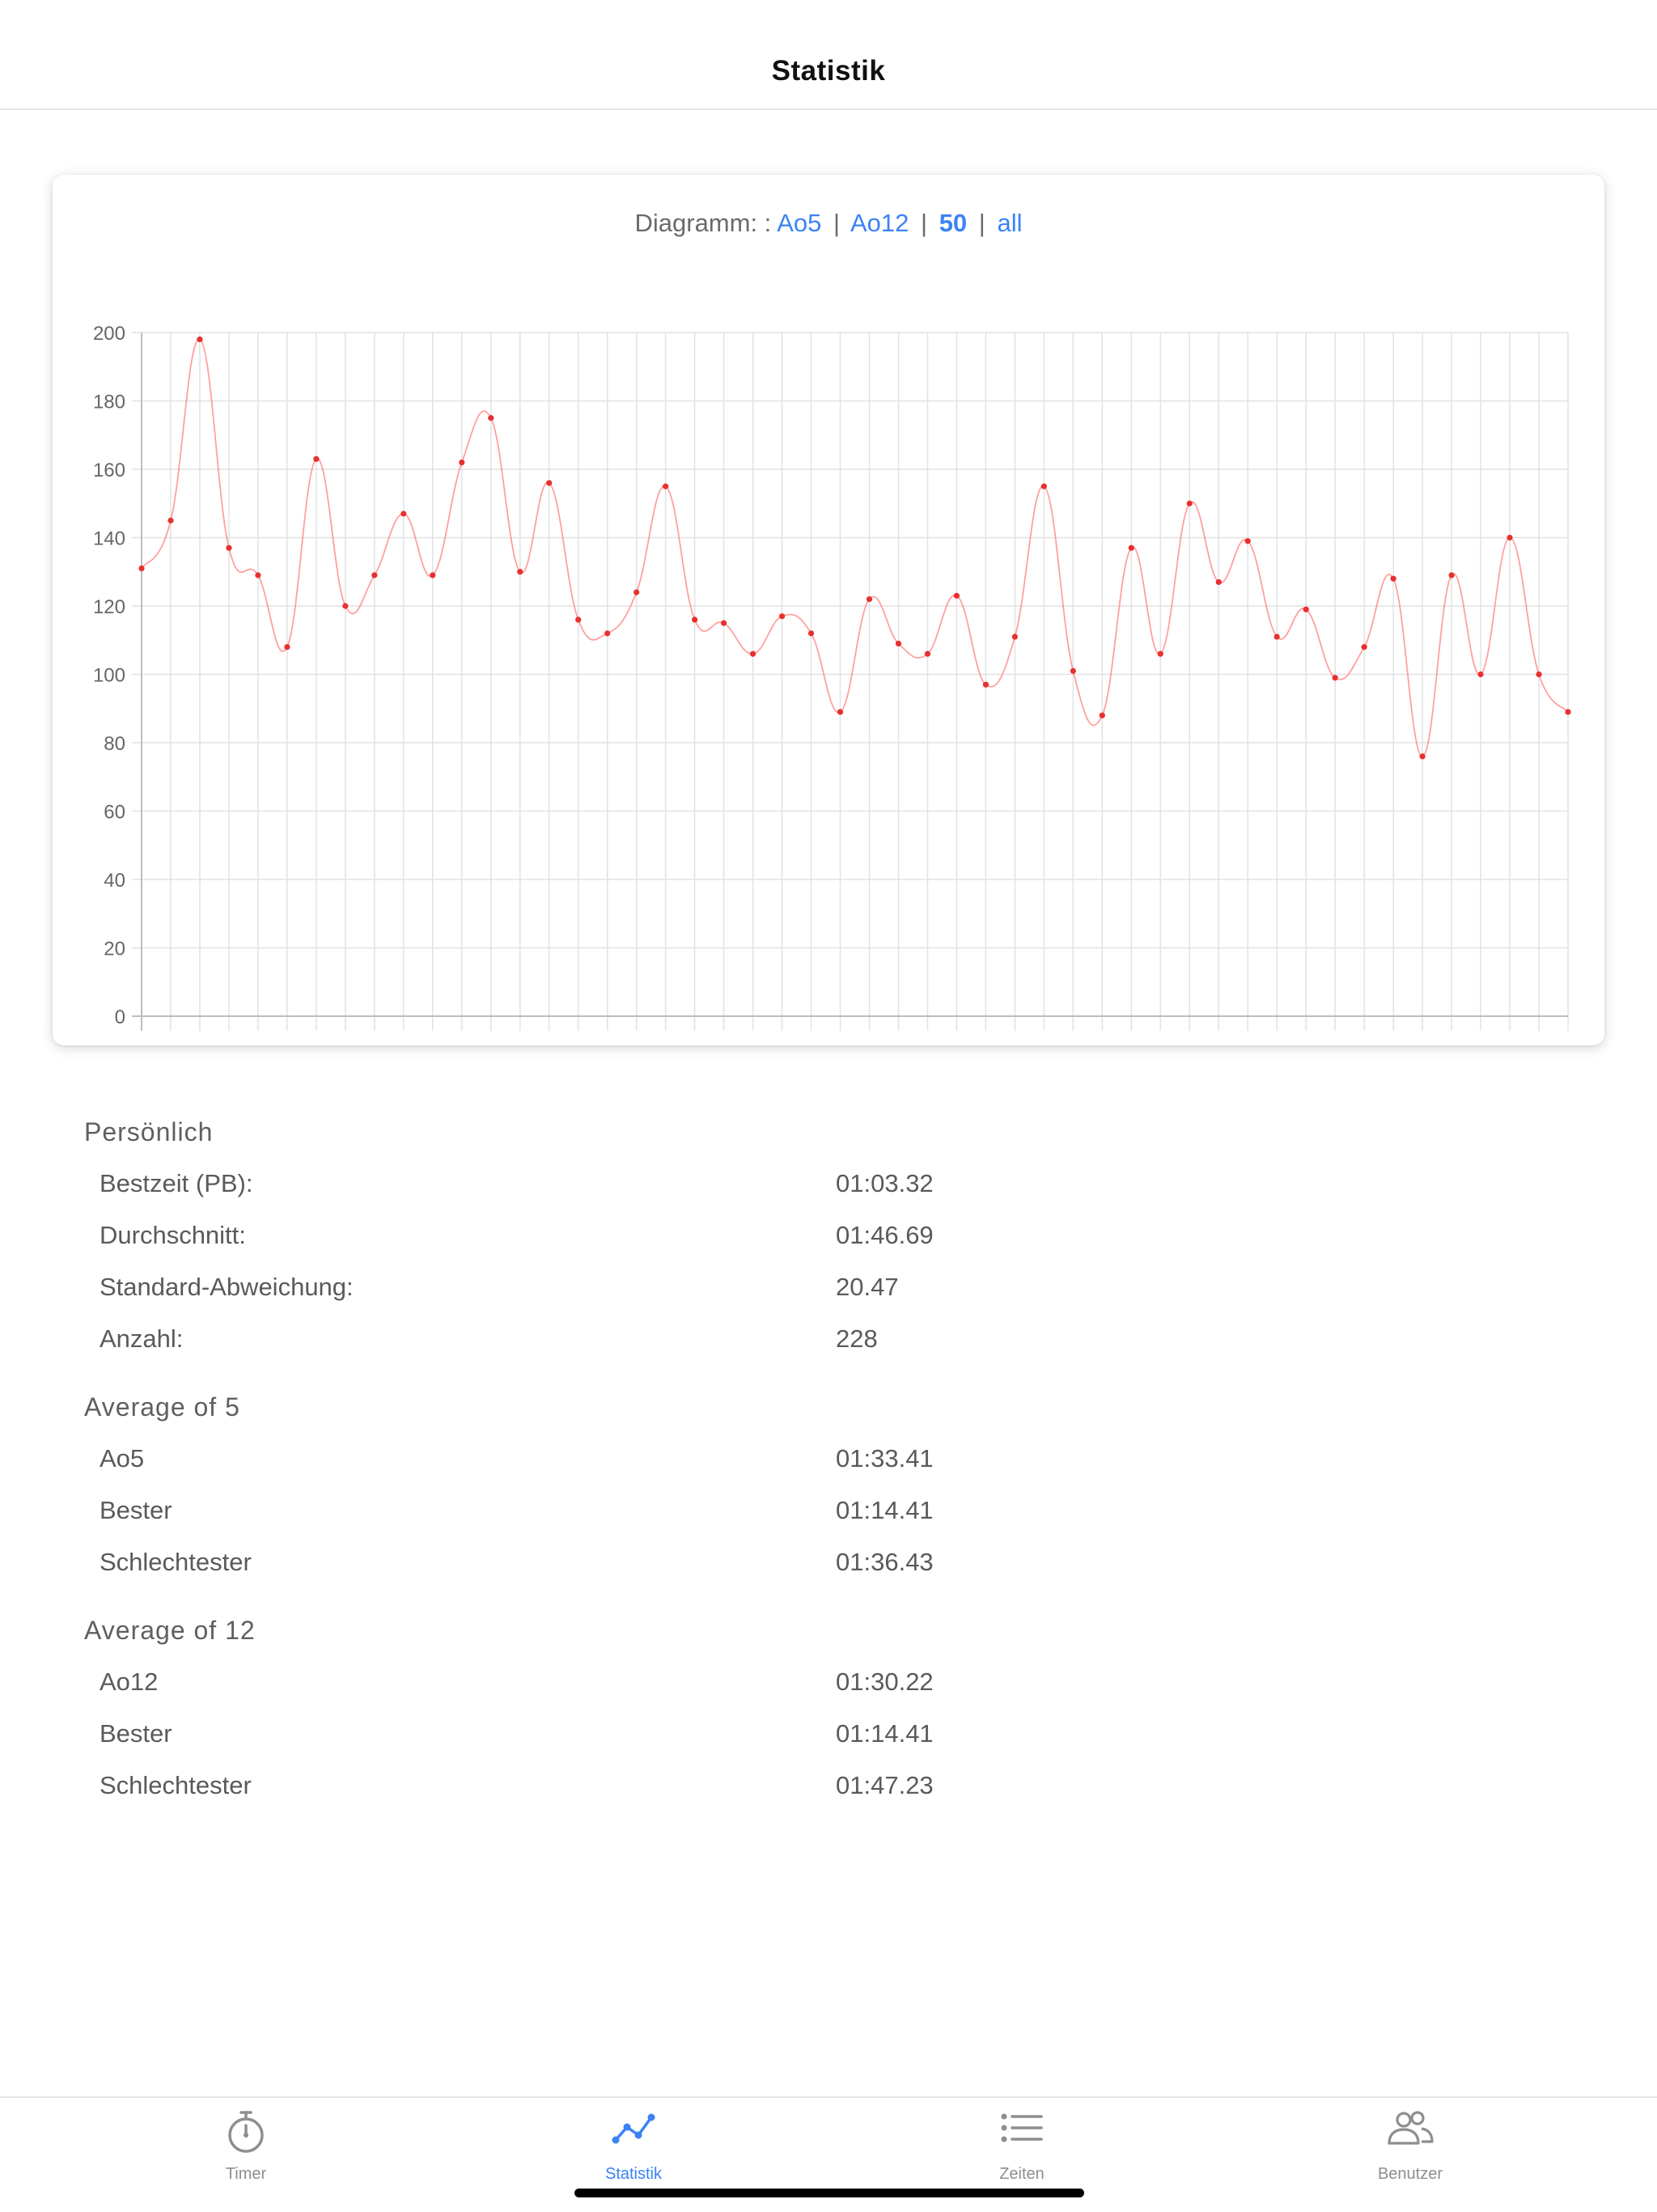  I want to click on users-icon, so click(1411, 2128).